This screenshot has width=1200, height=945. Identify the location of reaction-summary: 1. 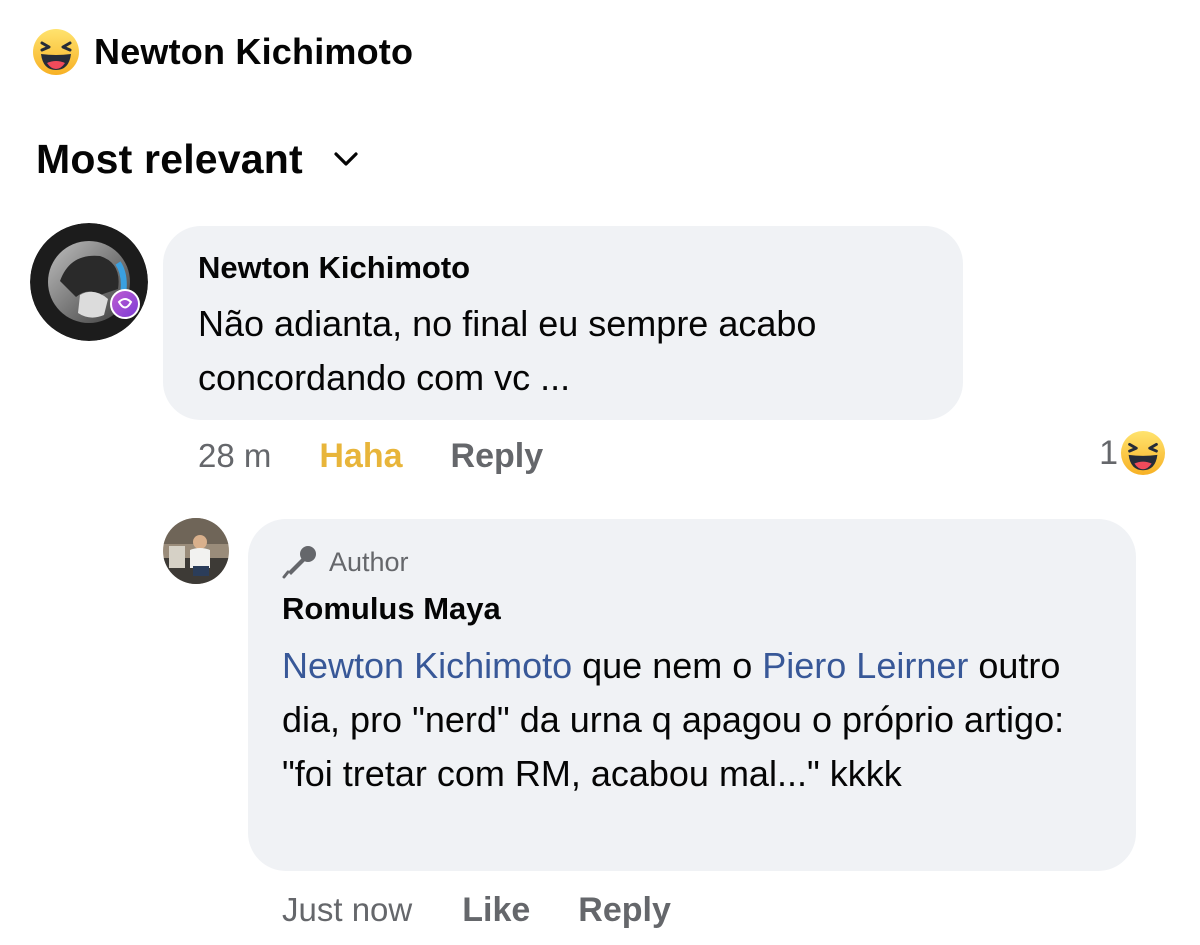
(1132, 453).